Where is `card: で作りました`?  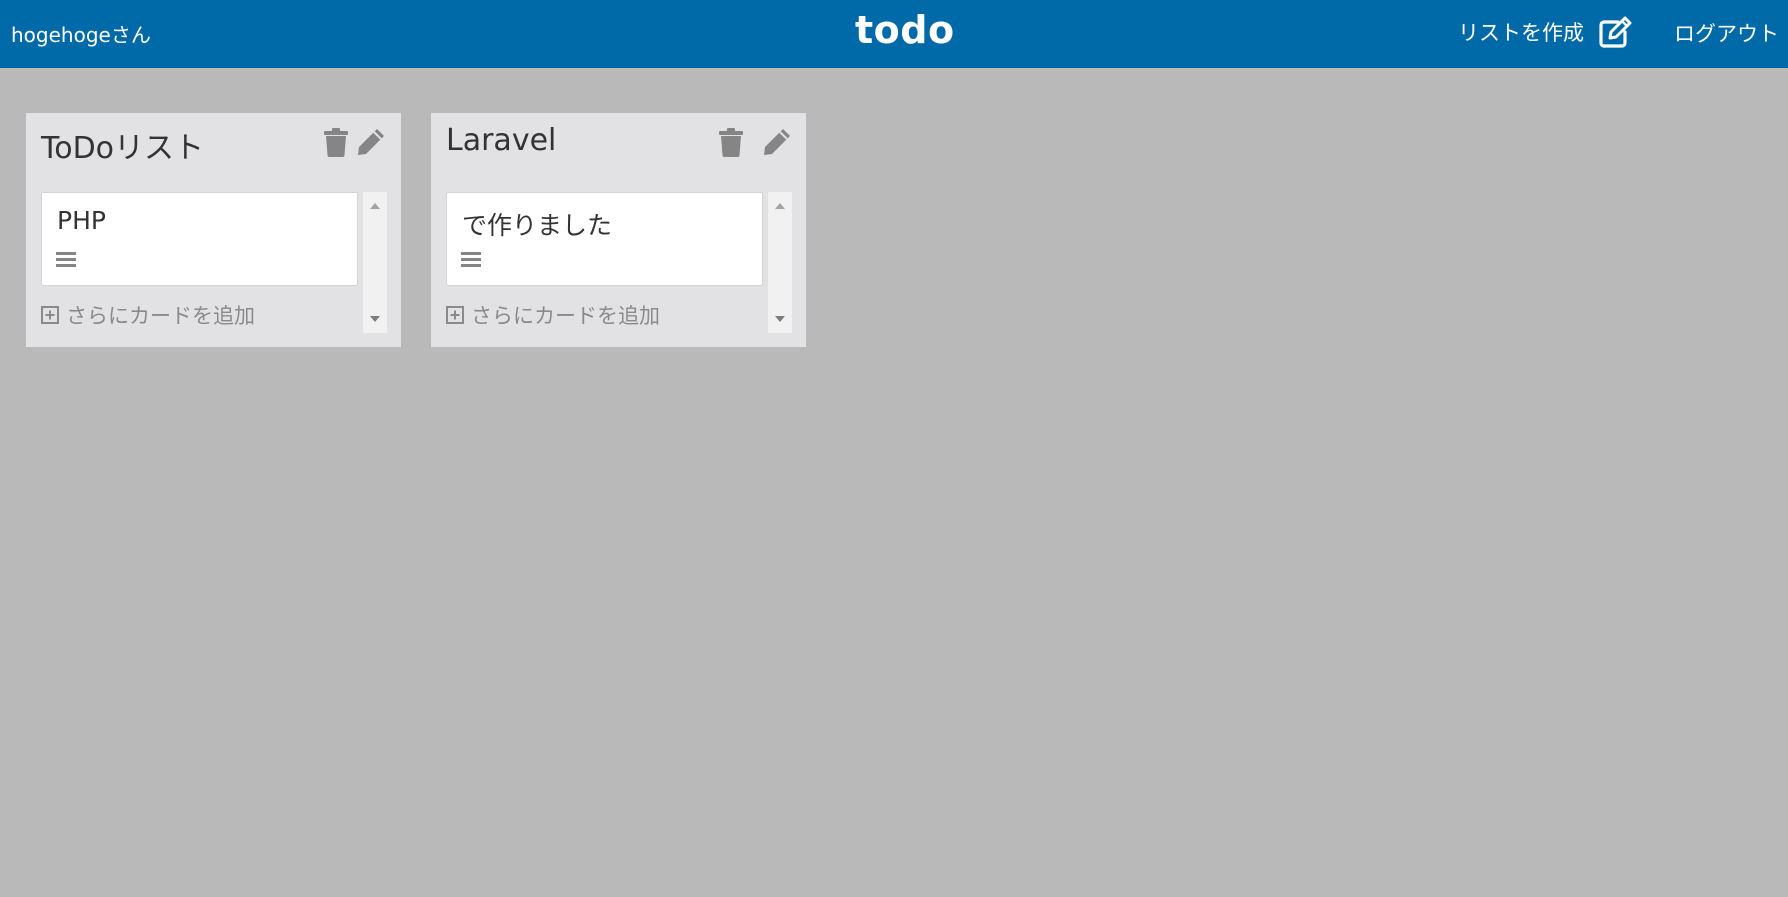 card: で作りました is located at coordinates (604, 239).